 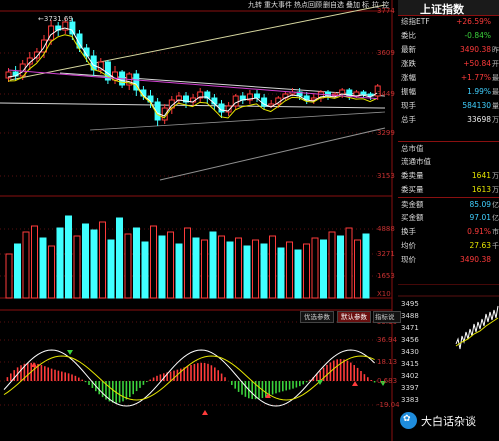 What do you see at coordinates (189, 378) in the screenshot?
I see `indicator-line` at bounding box center [189, 378].